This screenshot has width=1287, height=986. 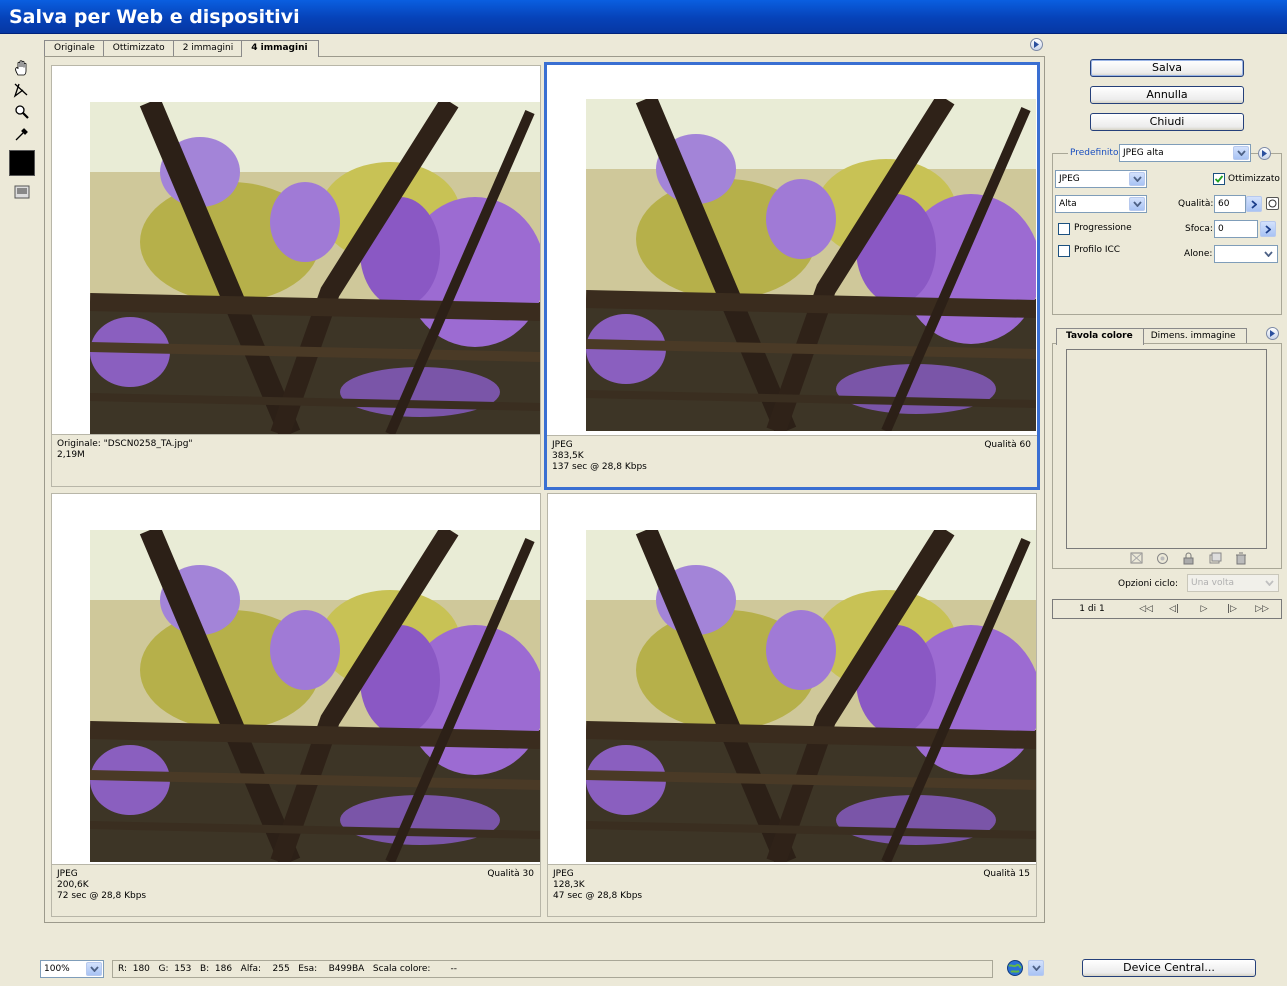 What do you see at coordinates (73, 885) in the screenshot?
I see `pane-file-size: 200,6K` at bounding box center [73, 885].